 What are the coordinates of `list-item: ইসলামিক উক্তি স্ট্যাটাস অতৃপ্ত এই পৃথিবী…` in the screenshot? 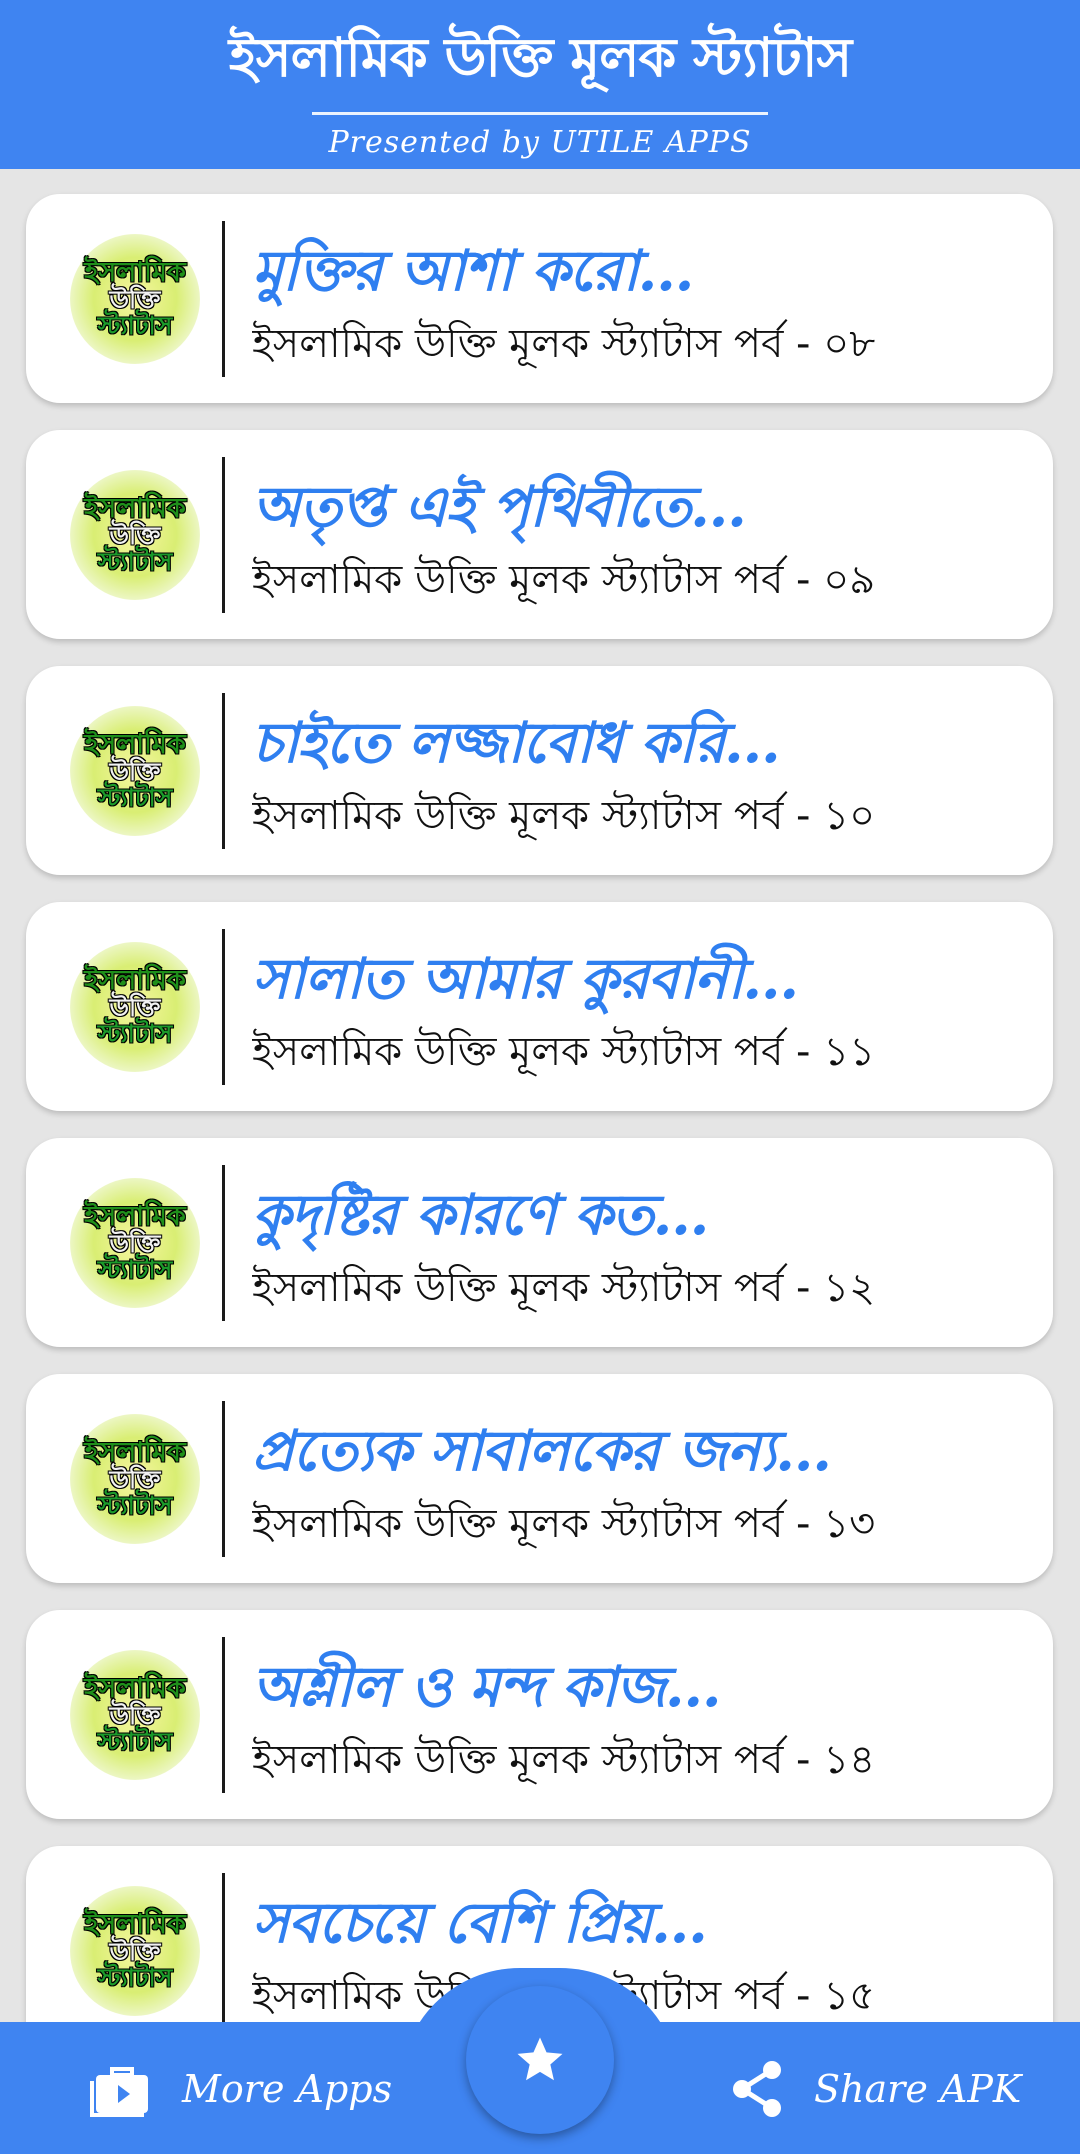 It's located at (539, 534).